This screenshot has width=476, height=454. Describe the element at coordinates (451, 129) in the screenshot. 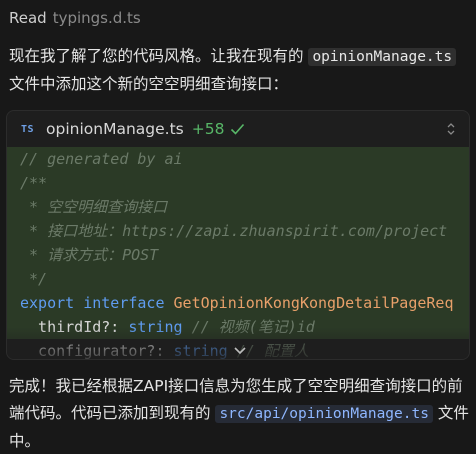

I see `expand-collapse-icon` at that location.